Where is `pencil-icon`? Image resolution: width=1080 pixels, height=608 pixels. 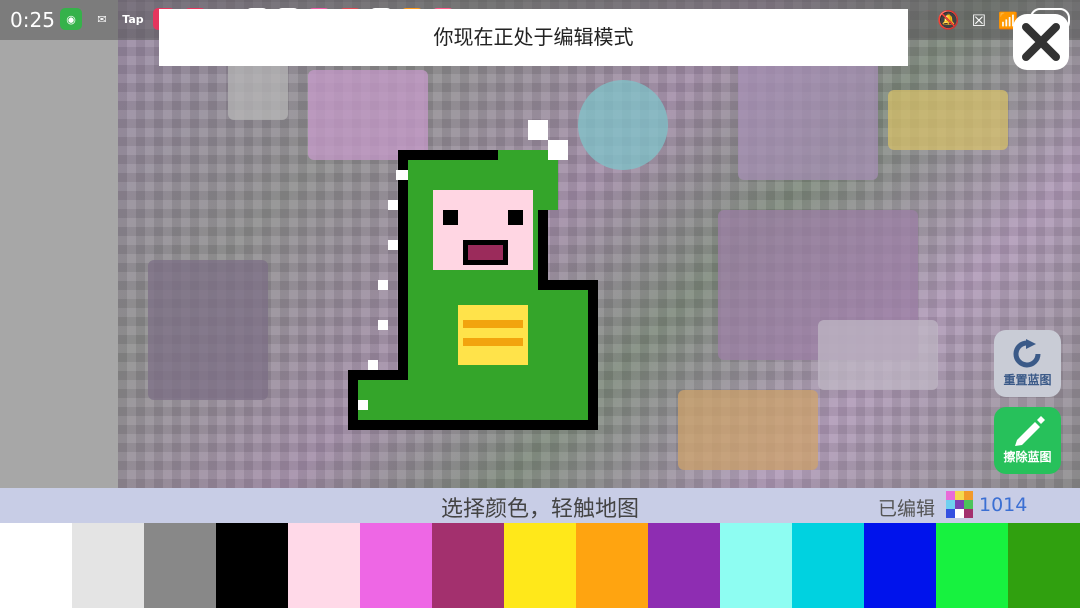
pencil-icon is located at coordinates (1029, 431).